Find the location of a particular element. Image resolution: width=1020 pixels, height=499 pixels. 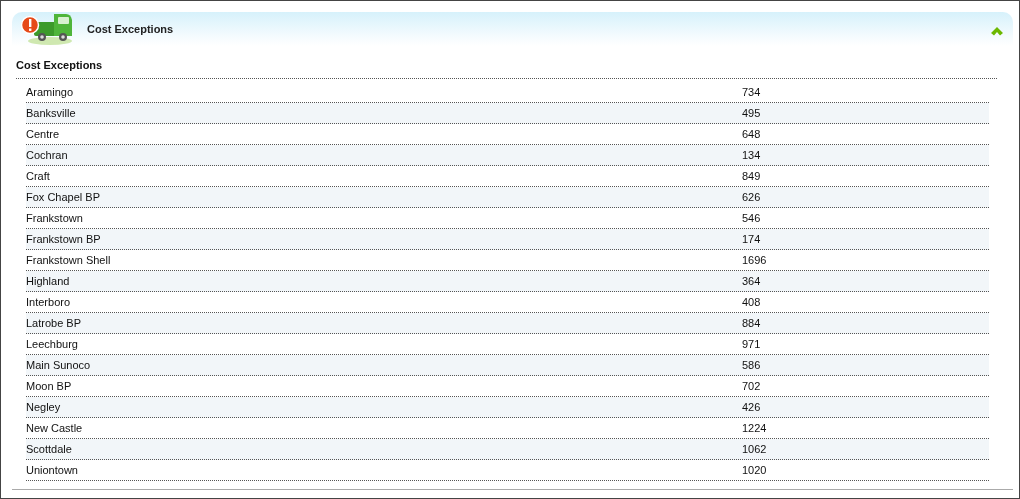

table-cell-text: Cochran is located at coordinates (47, 155).